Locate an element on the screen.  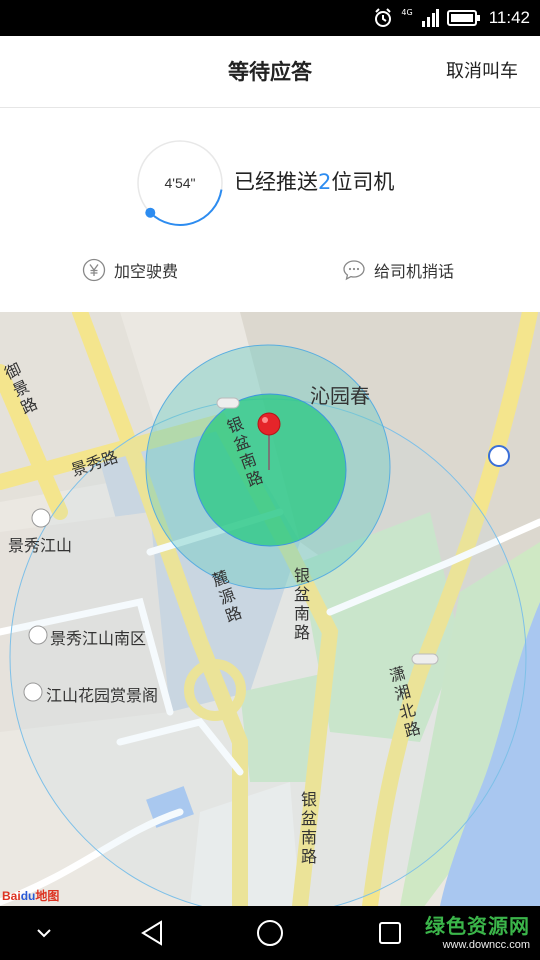
baidu-map-logo: Baidu地图 is located at coordinates (31, 896).